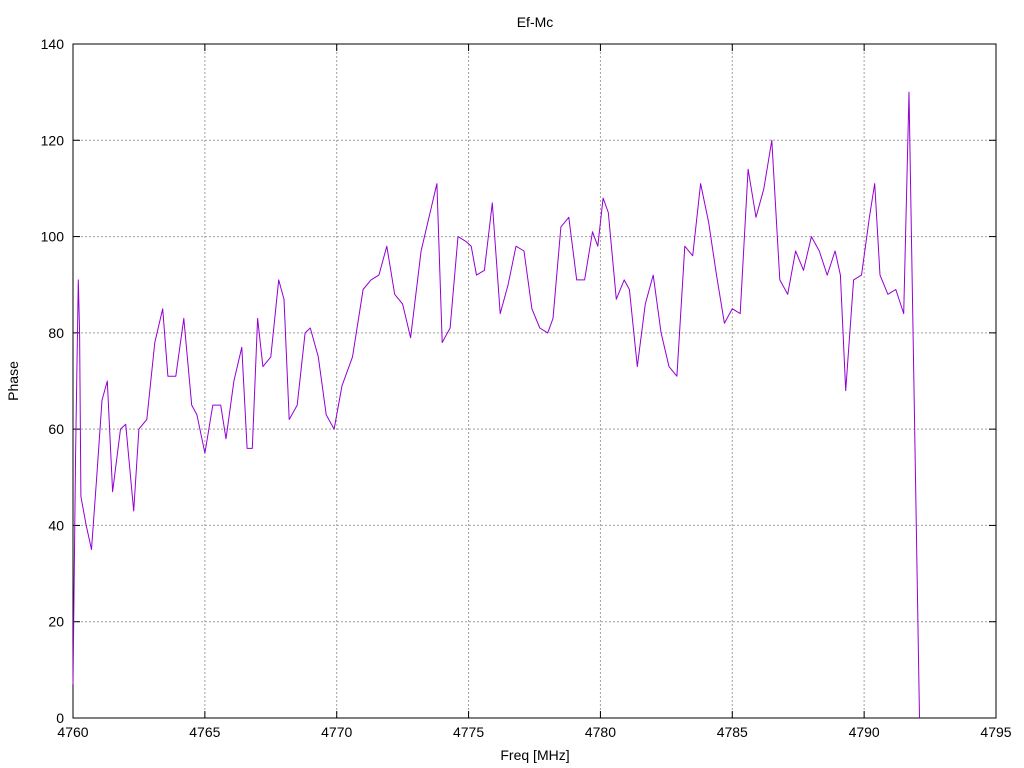 Image resolution: width=1024 pixels, height=768 pixels. What do you see at coordinates (53, 140) in the screenshot?
I see `y-tick-label: 120` at bounding box center [53, 140].